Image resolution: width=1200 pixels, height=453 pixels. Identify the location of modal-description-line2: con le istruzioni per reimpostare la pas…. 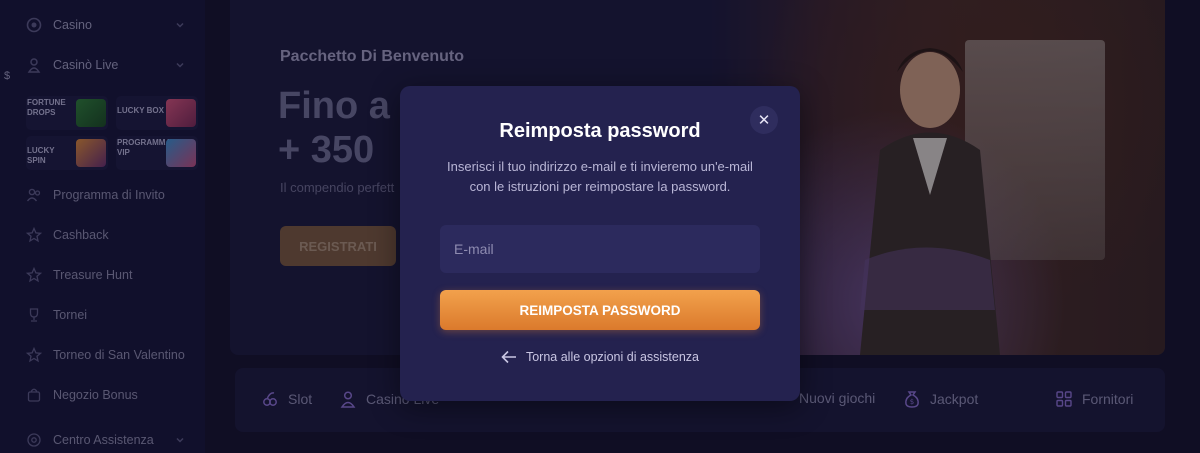
(600, 186).